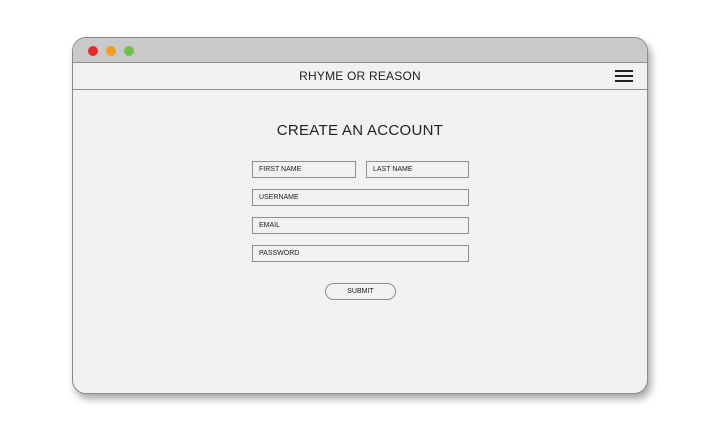 This screenshot has width=720, height=432. I want to click on hamburger-menu-icon, so click(624, 76).